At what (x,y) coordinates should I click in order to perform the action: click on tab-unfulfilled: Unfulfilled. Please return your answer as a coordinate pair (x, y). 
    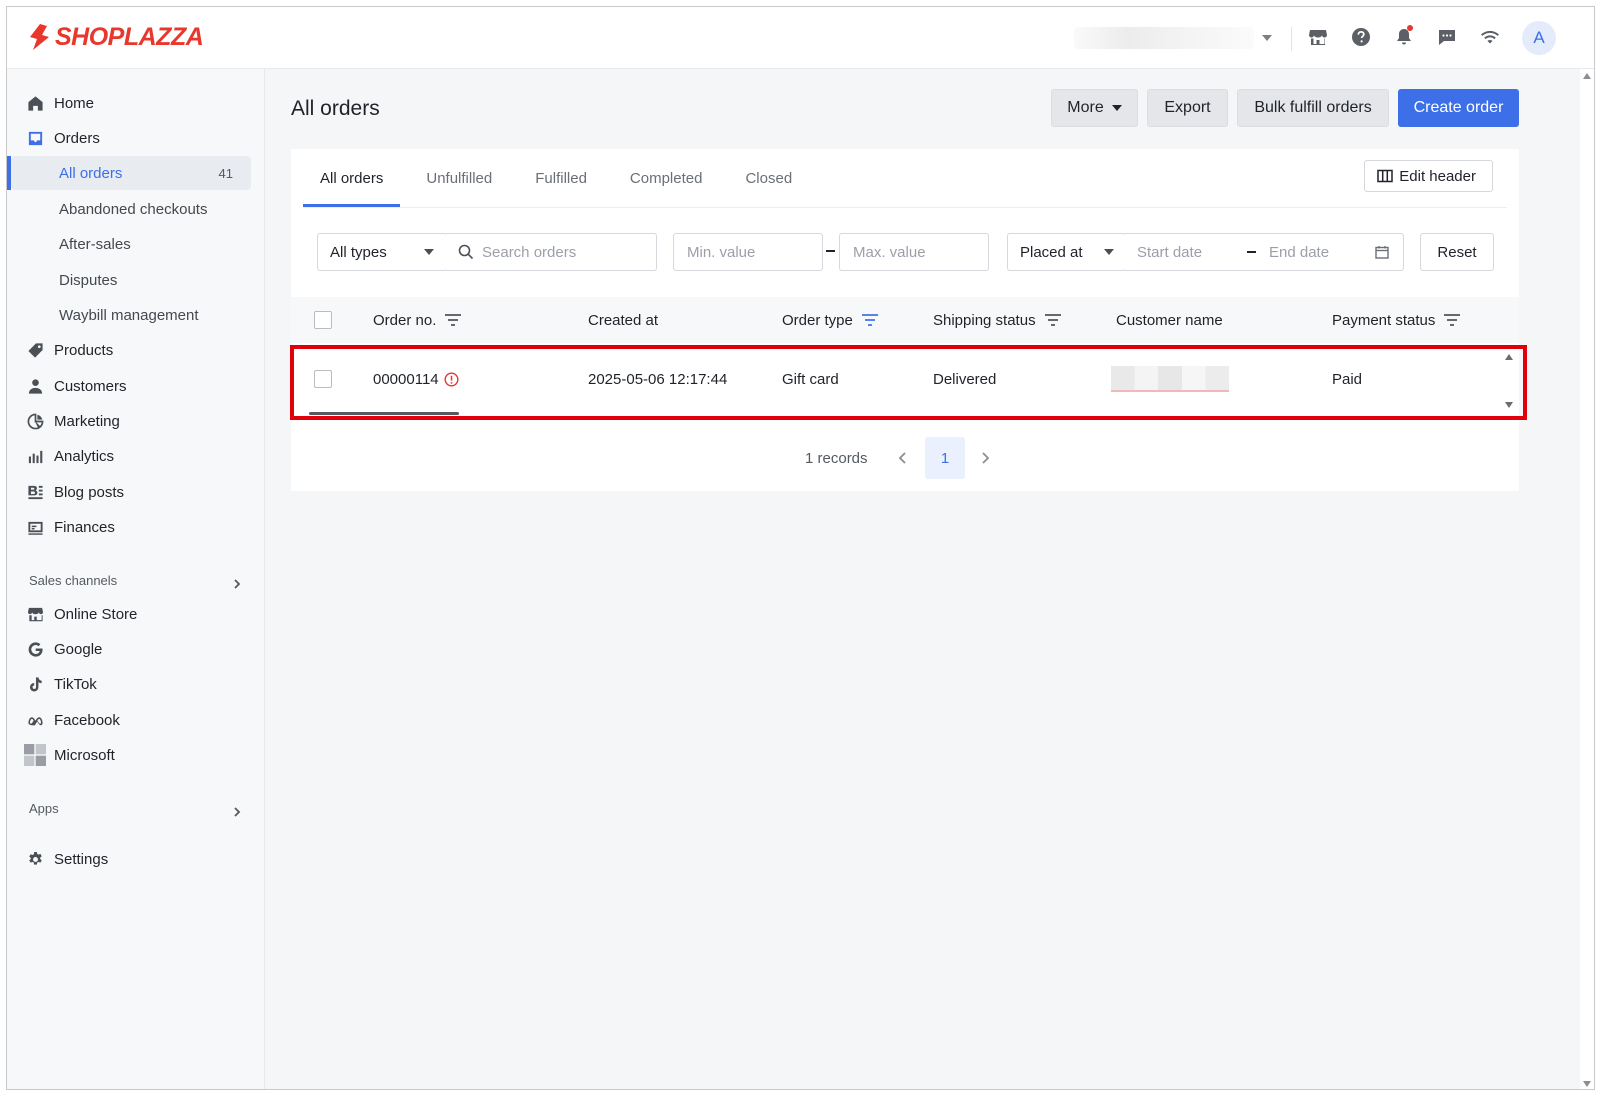
    Looking at the image, I should click on (459, 178).